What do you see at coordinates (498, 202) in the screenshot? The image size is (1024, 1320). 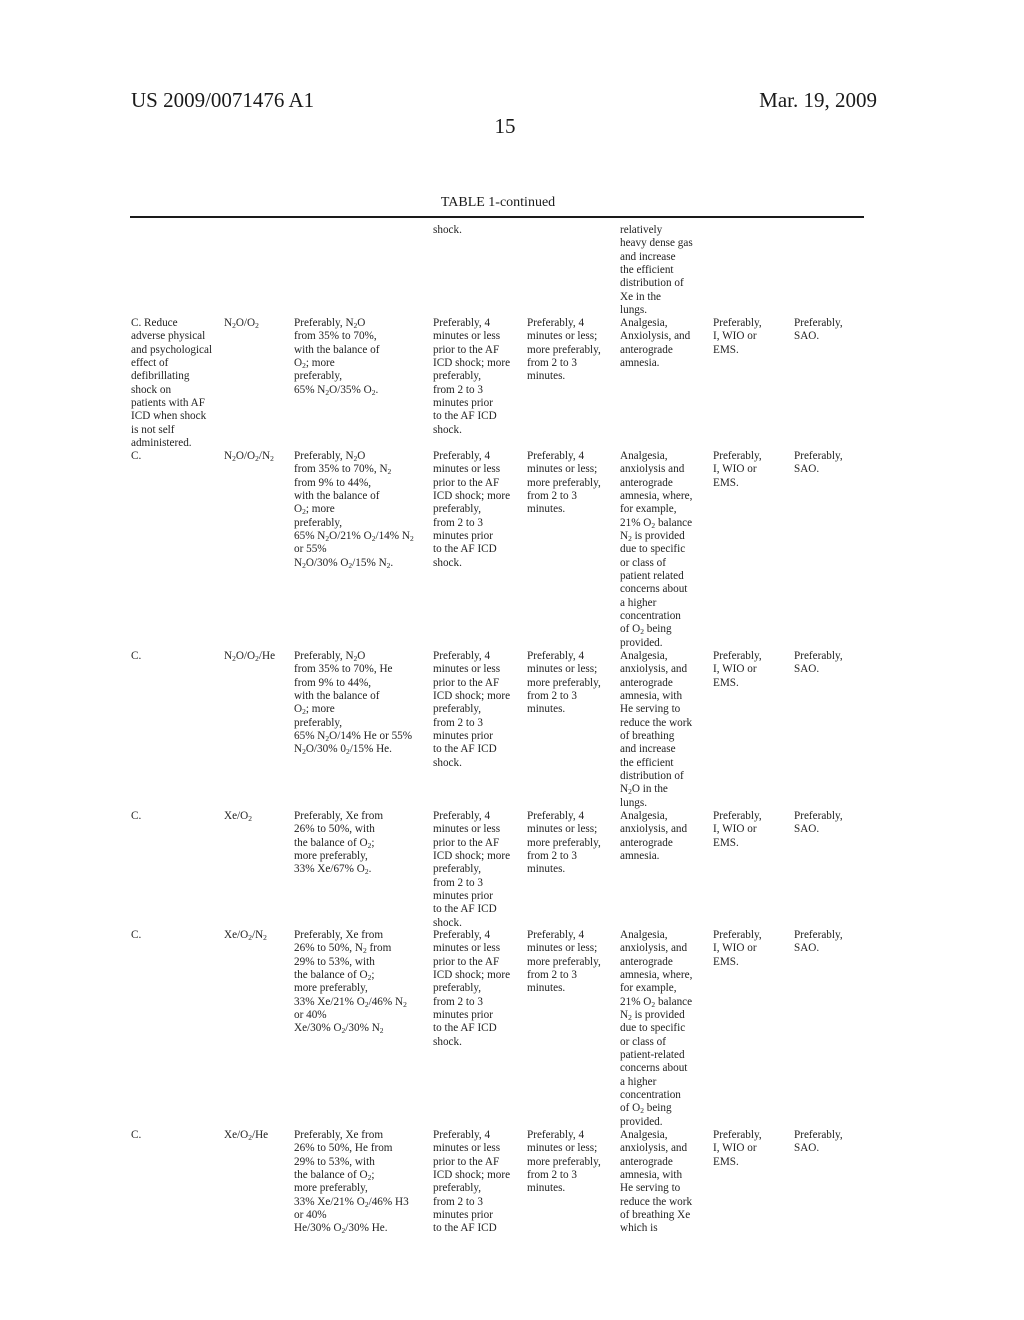 I see `table-title: TABLE 1-continued` at bounding box center [498, 202].